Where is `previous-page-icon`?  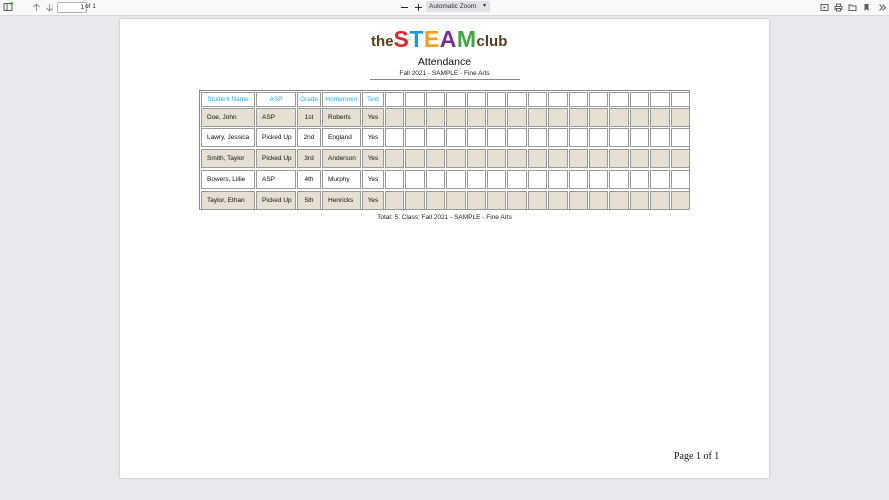 previous-page-icon is located at coordinates (36, 7).